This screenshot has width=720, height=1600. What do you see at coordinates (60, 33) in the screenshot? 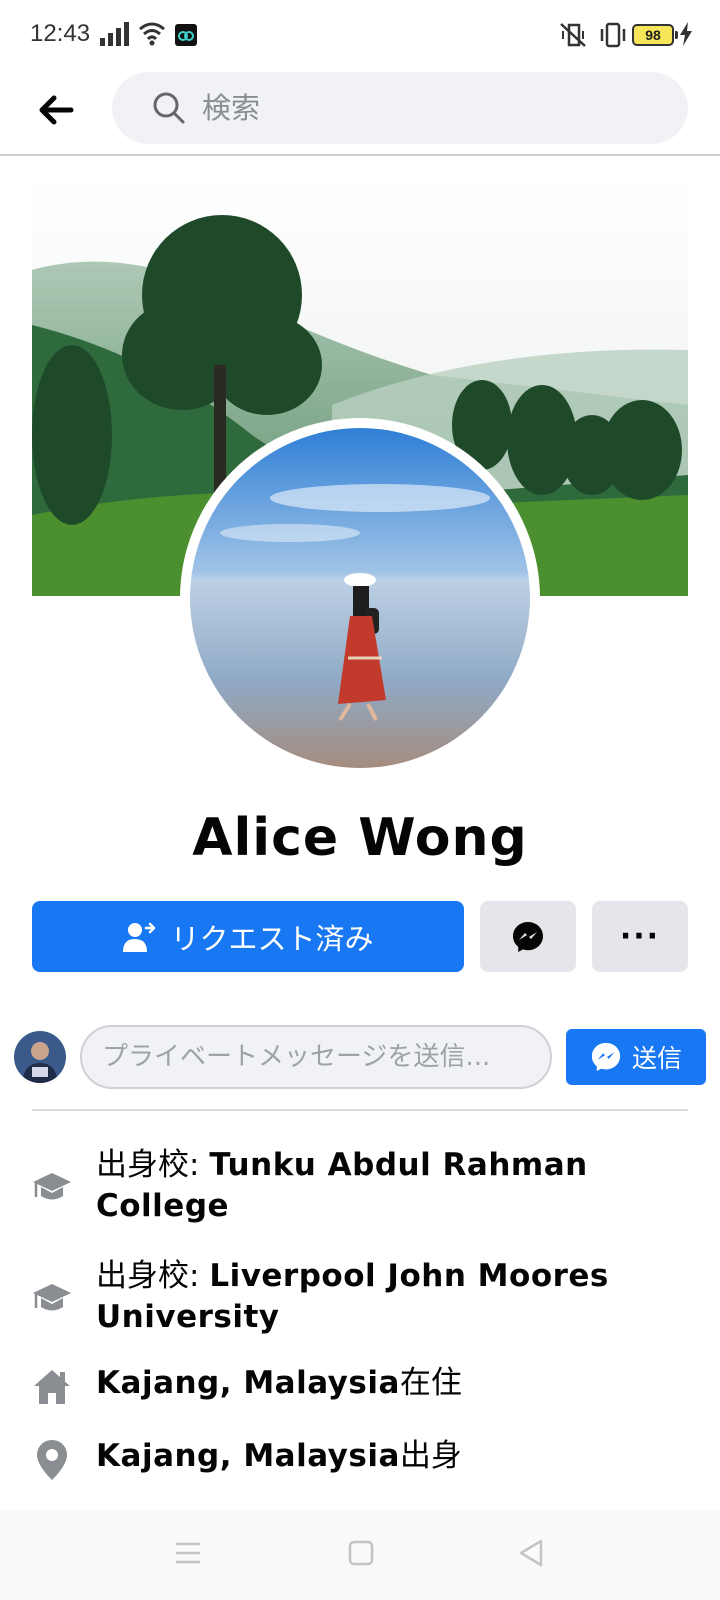
I see `status-time: 12:43` at bounding box center [60, 33].